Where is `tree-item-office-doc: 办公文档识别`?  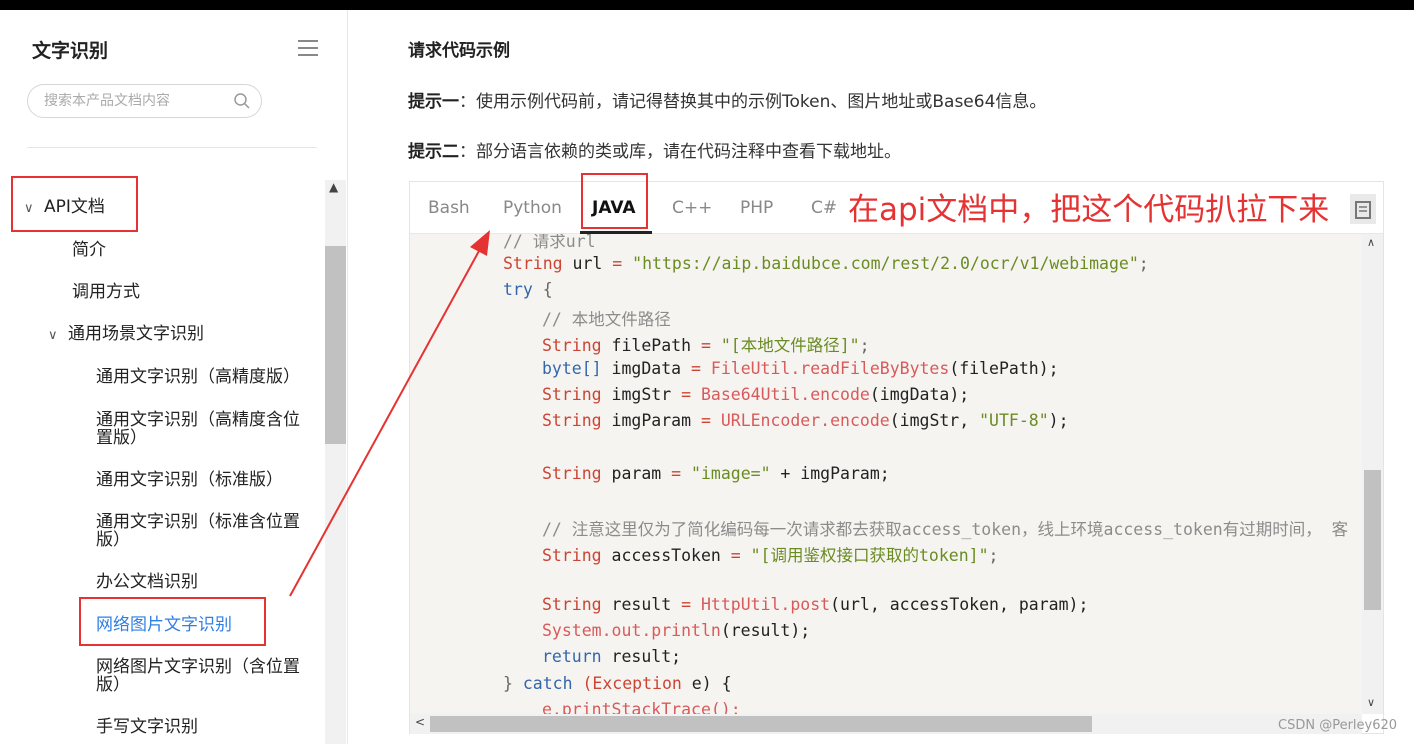
tree-item-office-doc: 办公文档识别 is located at coordinates (147, 582).